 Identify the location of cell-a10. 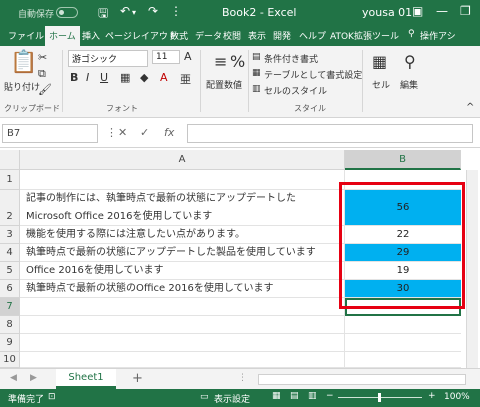
(182, 360).